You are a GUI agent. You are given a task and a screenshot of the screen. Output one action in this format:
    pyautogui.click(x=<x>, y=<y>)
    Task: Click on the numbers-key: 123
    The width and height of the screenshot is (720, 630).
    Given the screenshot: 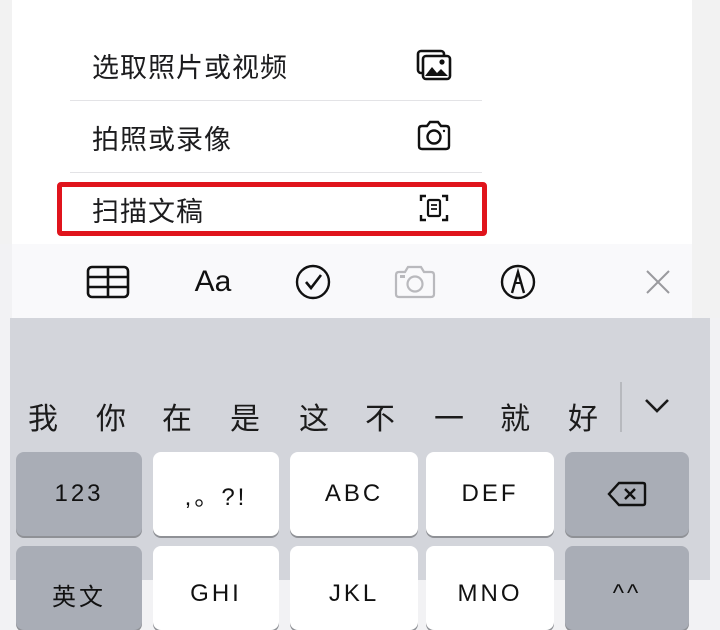 What is the action you would take?
    pyautogui.click(x=79, y=494)
    